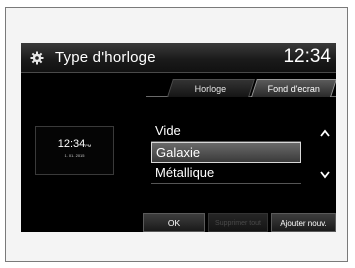 The image size is (355, 268). Describe the element at coordinates (303, 222) in the screenshot. I see `add-new-button: Ajouter nouv.` at that location.